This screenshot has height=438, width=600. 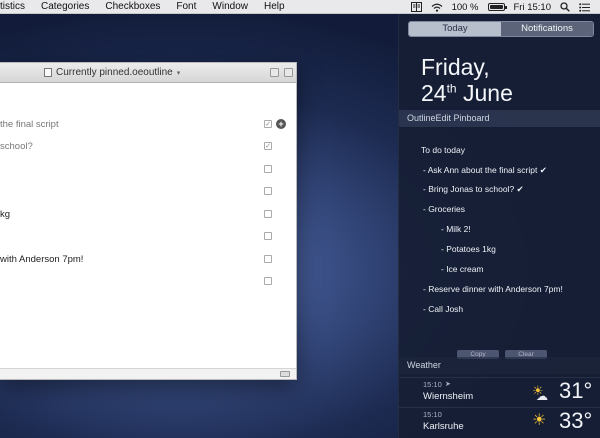 What do you see at coordinates (5, 214) in the screenshot?
I see `outline-row-text: kg` at bounding box center [5, 214].